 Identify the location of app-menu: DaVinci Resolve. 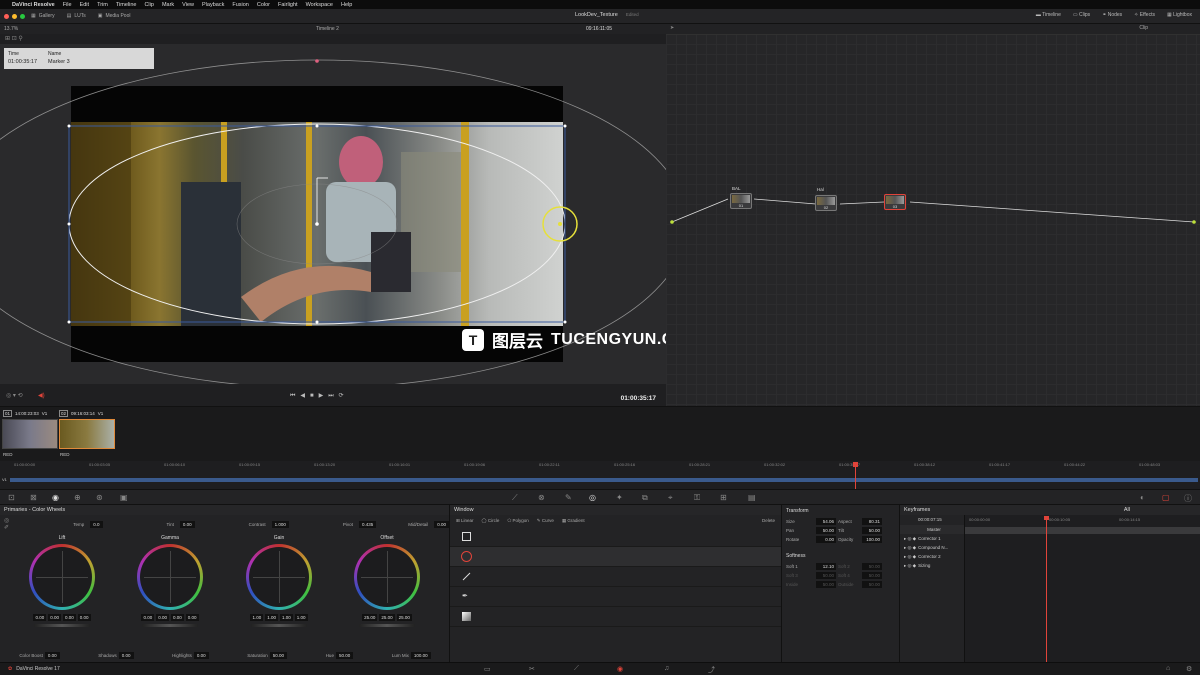
(33, 5).